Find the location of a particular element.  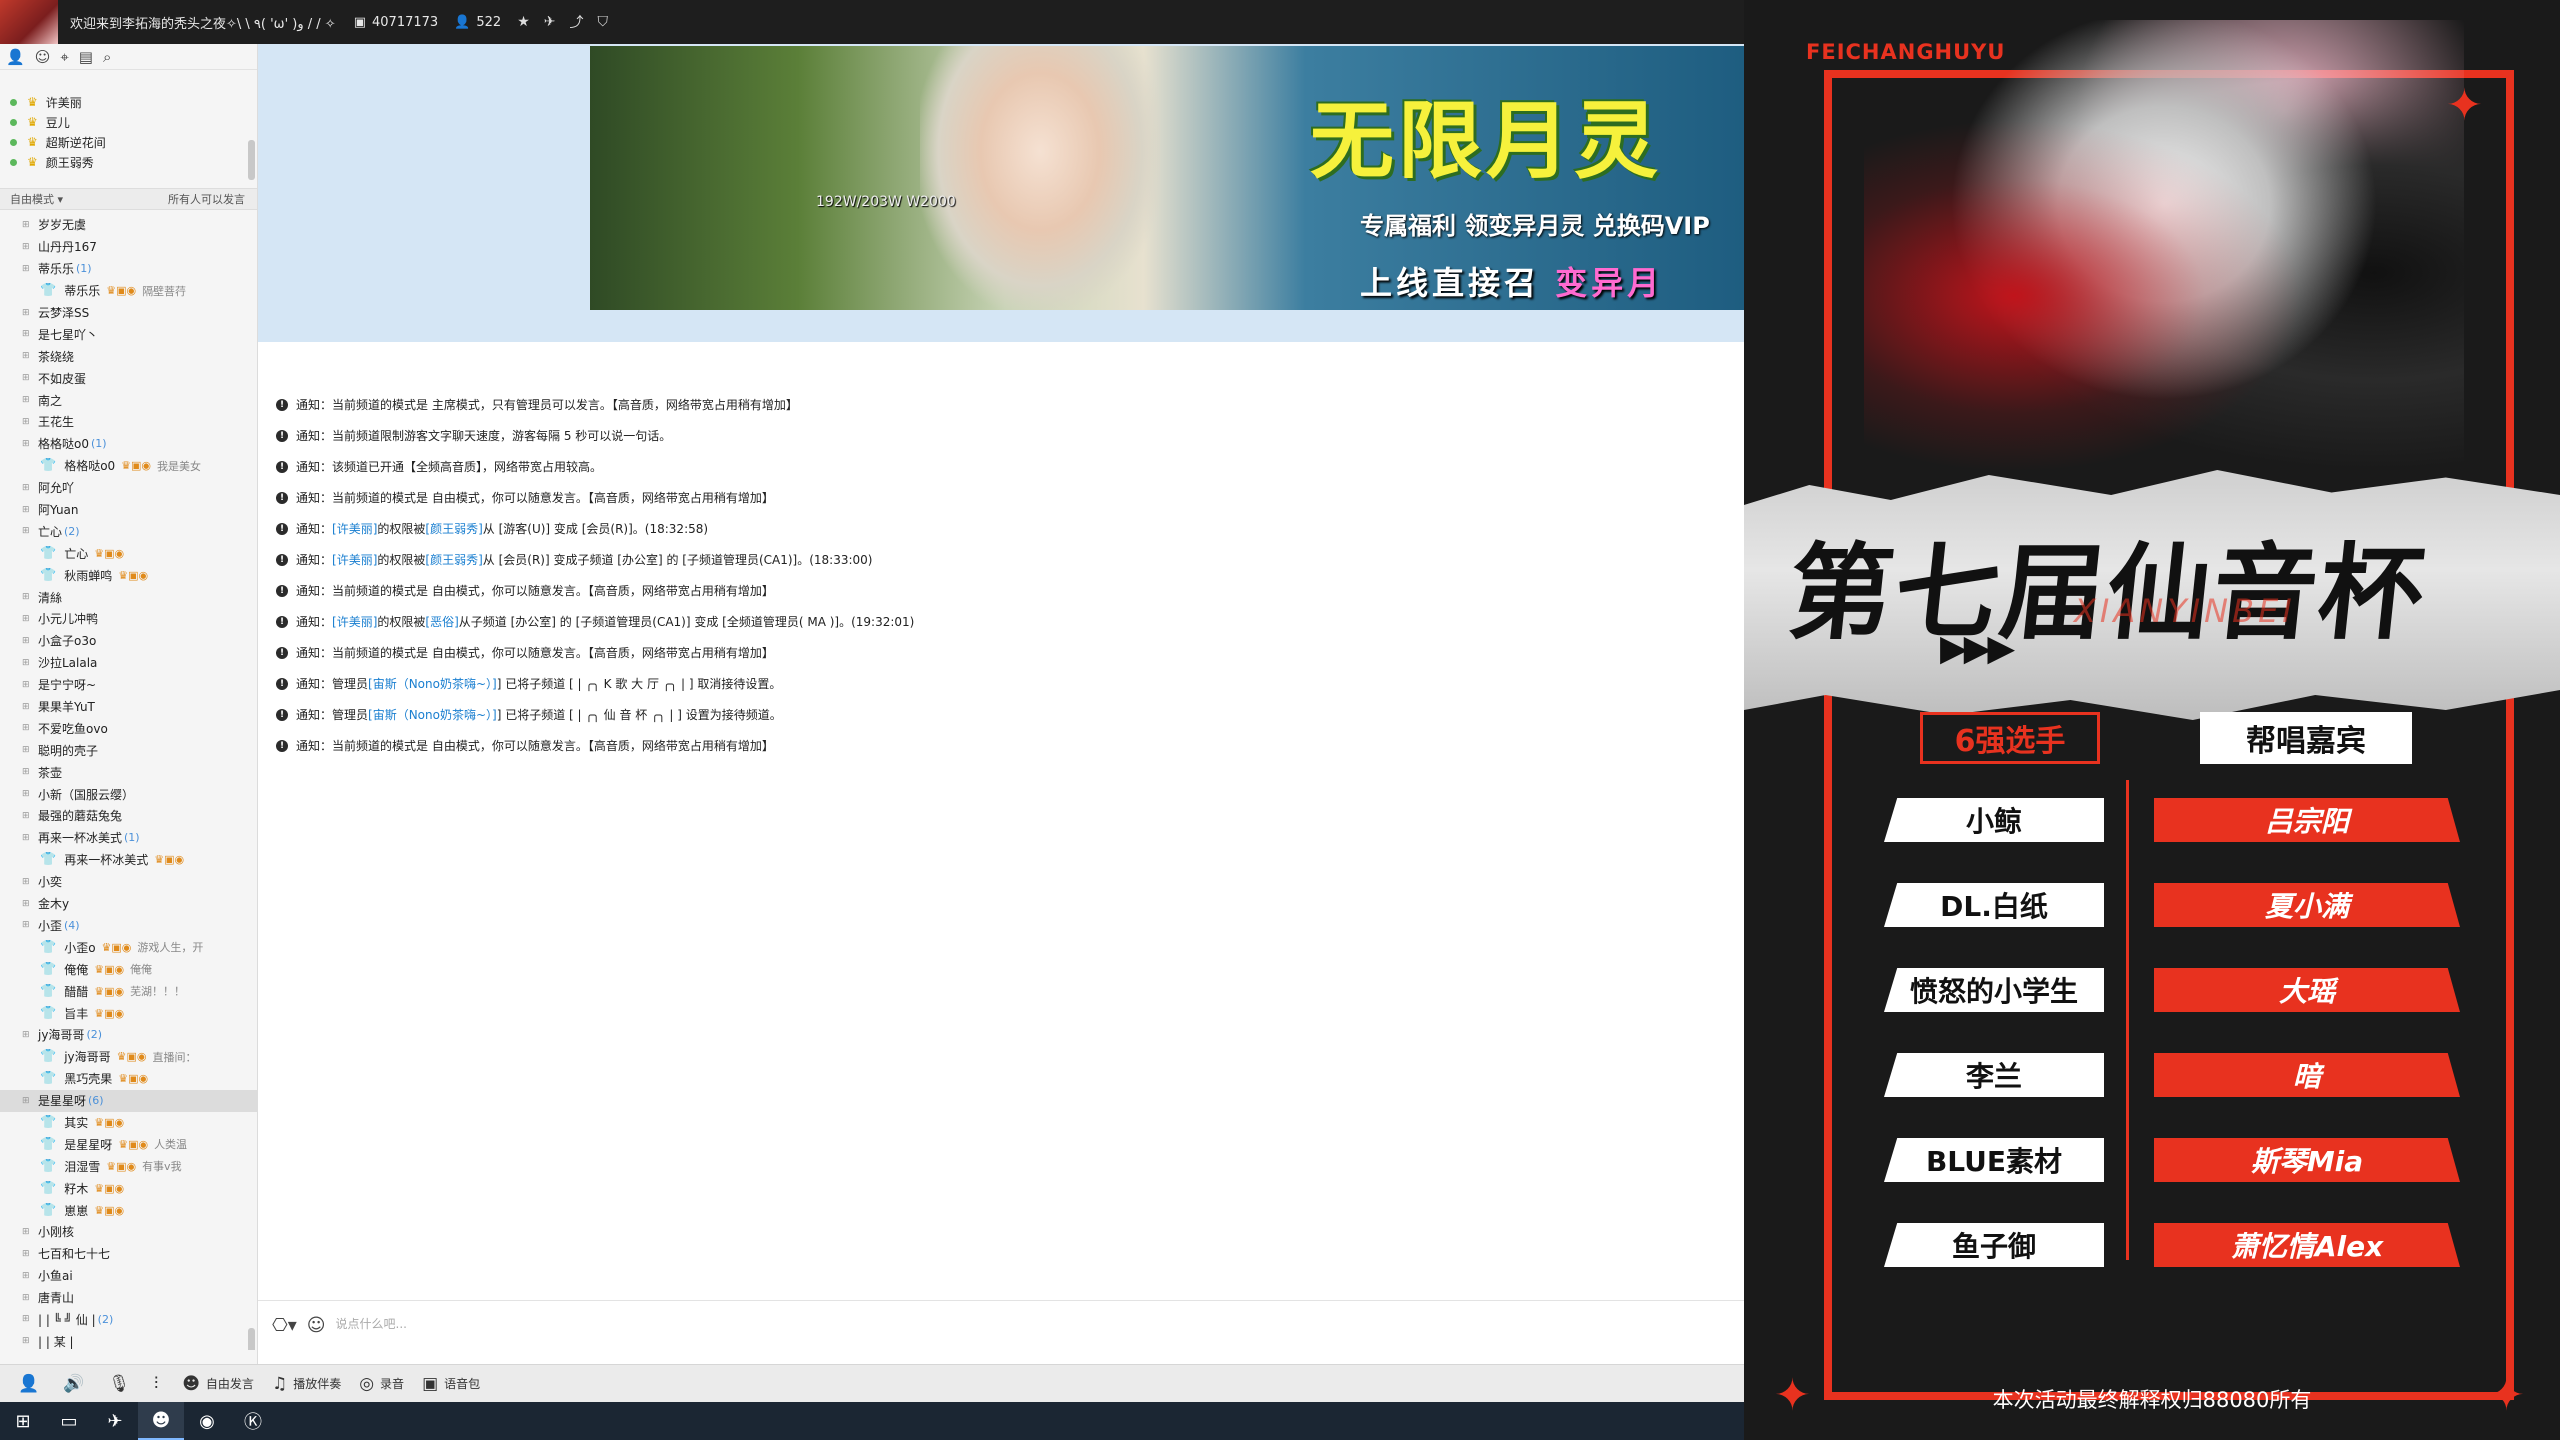

search-icon: ⌕ is located at coordinates (107, 57).